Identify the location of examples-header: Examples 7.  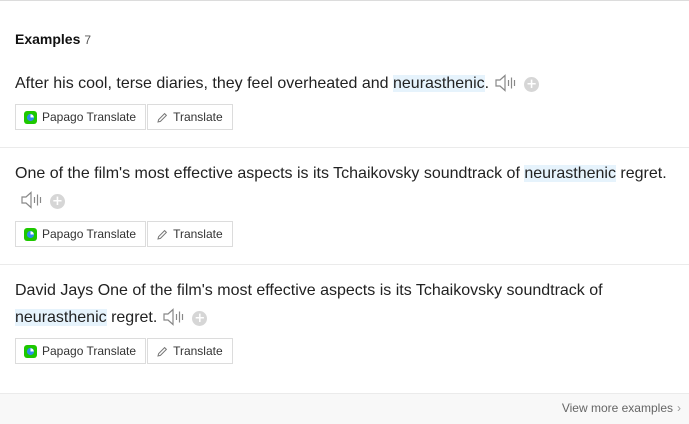
(53, 39).